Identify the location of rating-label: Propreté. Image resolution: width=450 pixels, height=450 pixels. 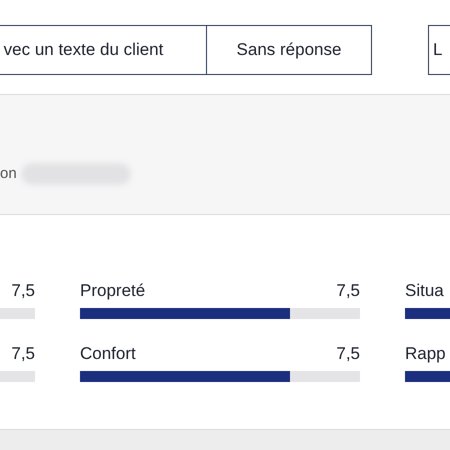
(113, 291).